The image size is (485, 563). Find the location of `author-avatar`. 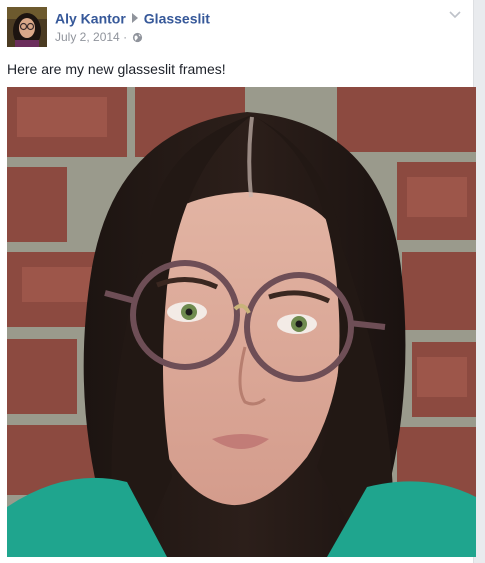

author-avatar is located at coordinates (27, 27).